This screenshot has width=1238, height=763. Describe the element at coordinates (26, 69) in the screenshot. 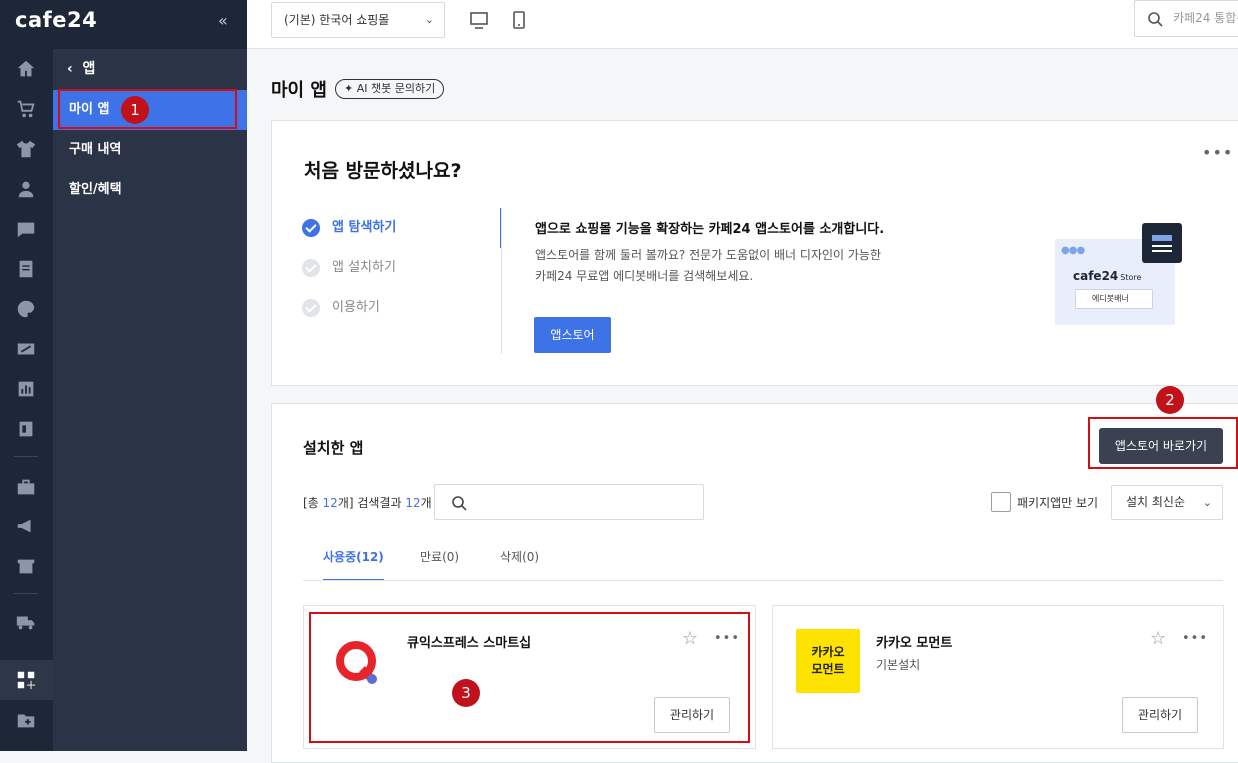

I see `home-icon` at that location.